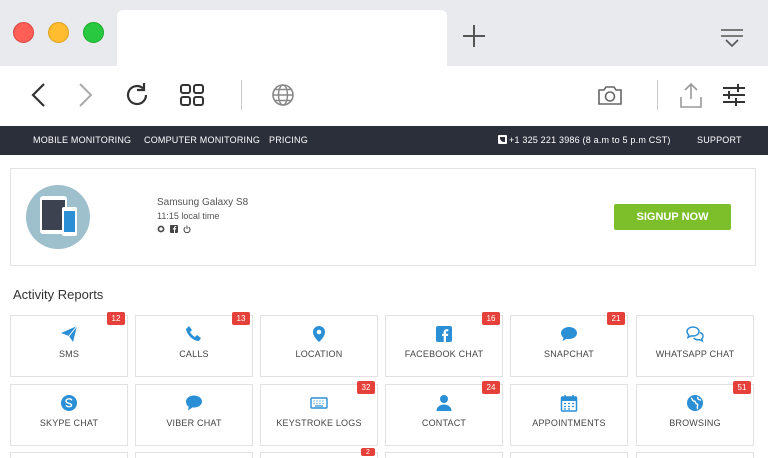 The height and width of the screenshot is (458, 768). I want to click on user-icon, so click(444, 403).